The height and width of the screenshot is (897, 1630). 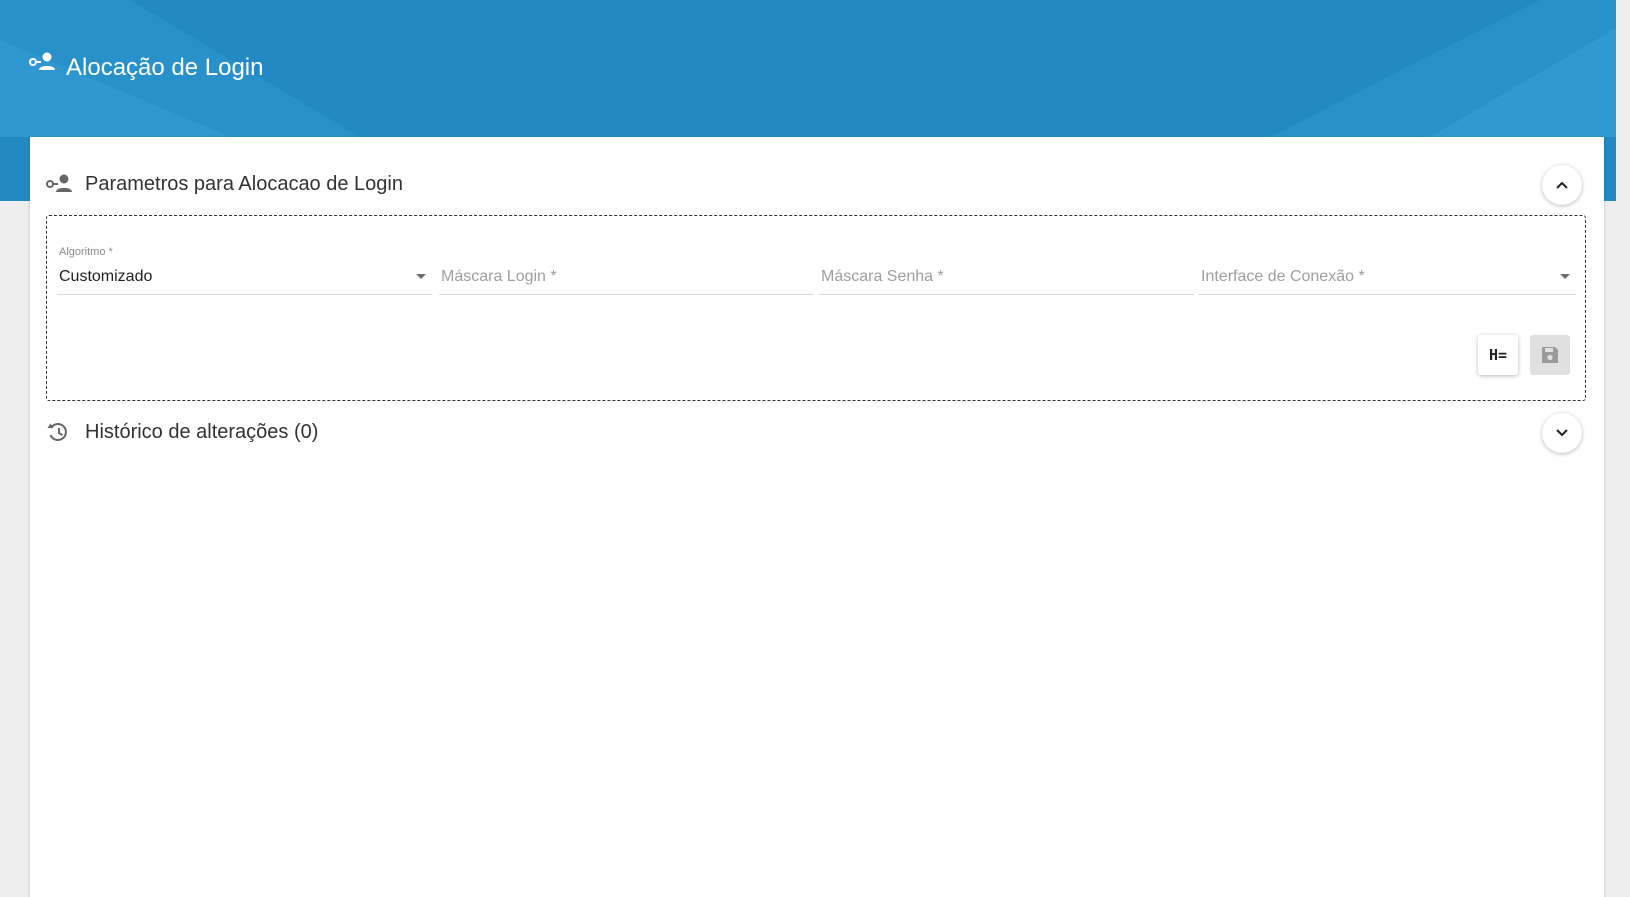 I want to click on floppy-disk-icon, so click(x=1550, y=355).